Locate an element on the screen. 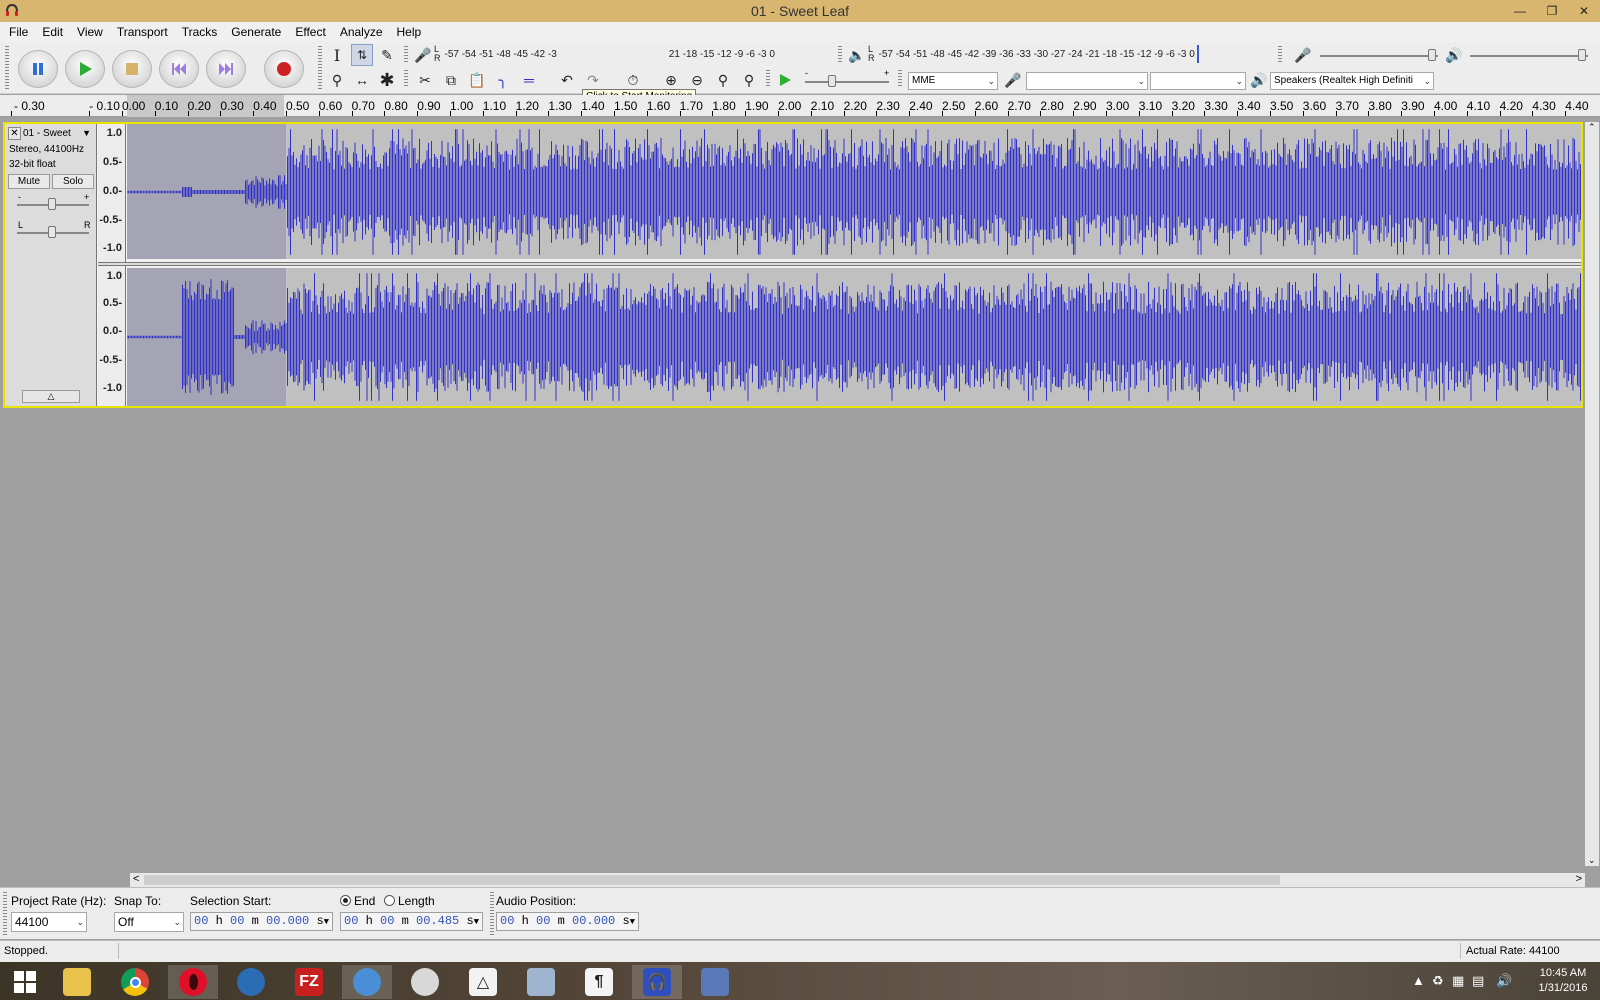 This screenshot has height=1000, width=1600. recording-device-select: ⌄ is located at coordinates (1087, 81).